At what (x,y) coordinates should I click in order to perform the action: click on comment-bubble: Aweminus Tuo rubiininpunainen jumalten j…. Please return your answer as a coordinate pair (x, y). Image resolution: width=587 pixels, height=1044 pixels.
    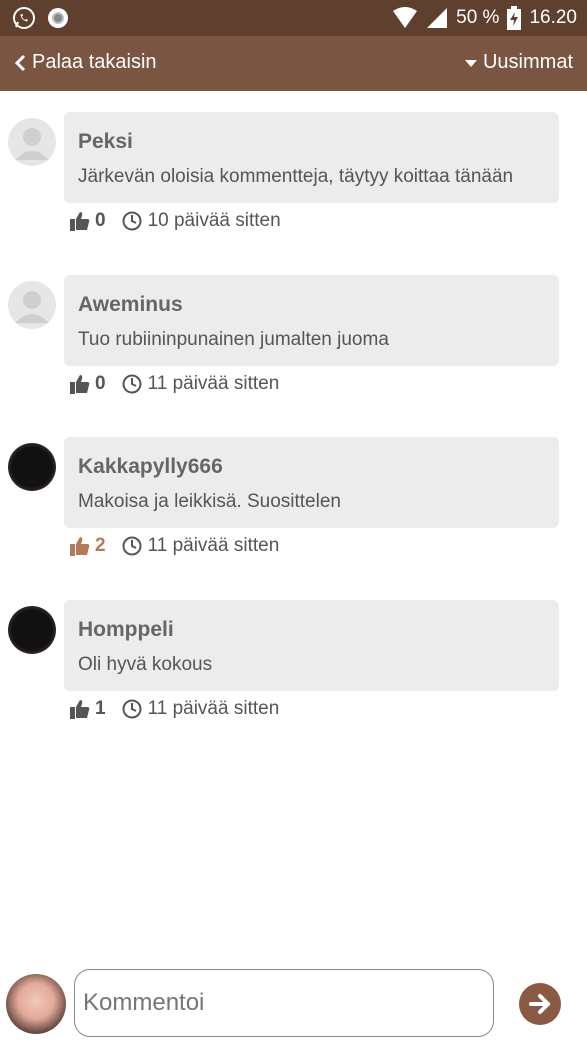
    Looking at the image, I should click on (311, 320).